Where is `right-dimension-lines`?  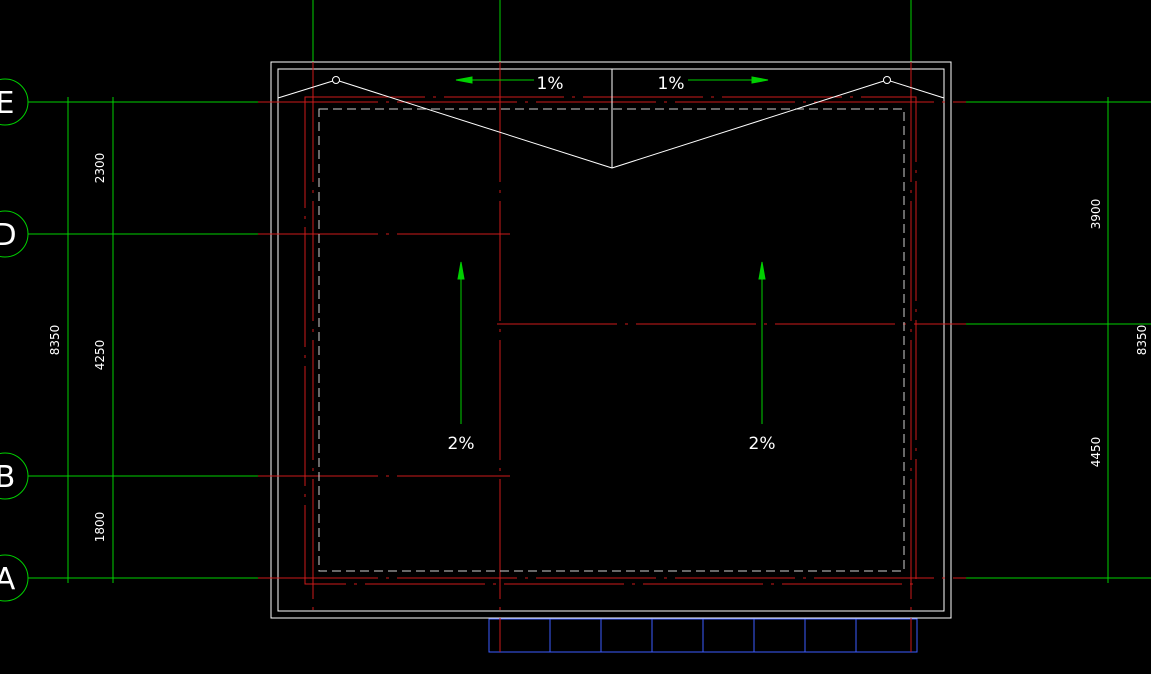 right-dimension-lines is located at coordinates (1108, 340).